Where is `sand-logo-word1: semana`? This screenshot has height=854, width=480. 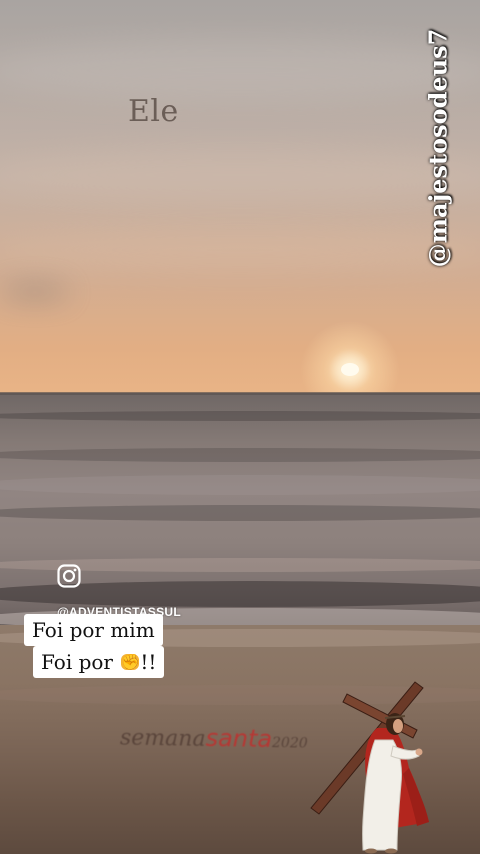 sand-logo-word1: semana is located at coordinates (162, 738).